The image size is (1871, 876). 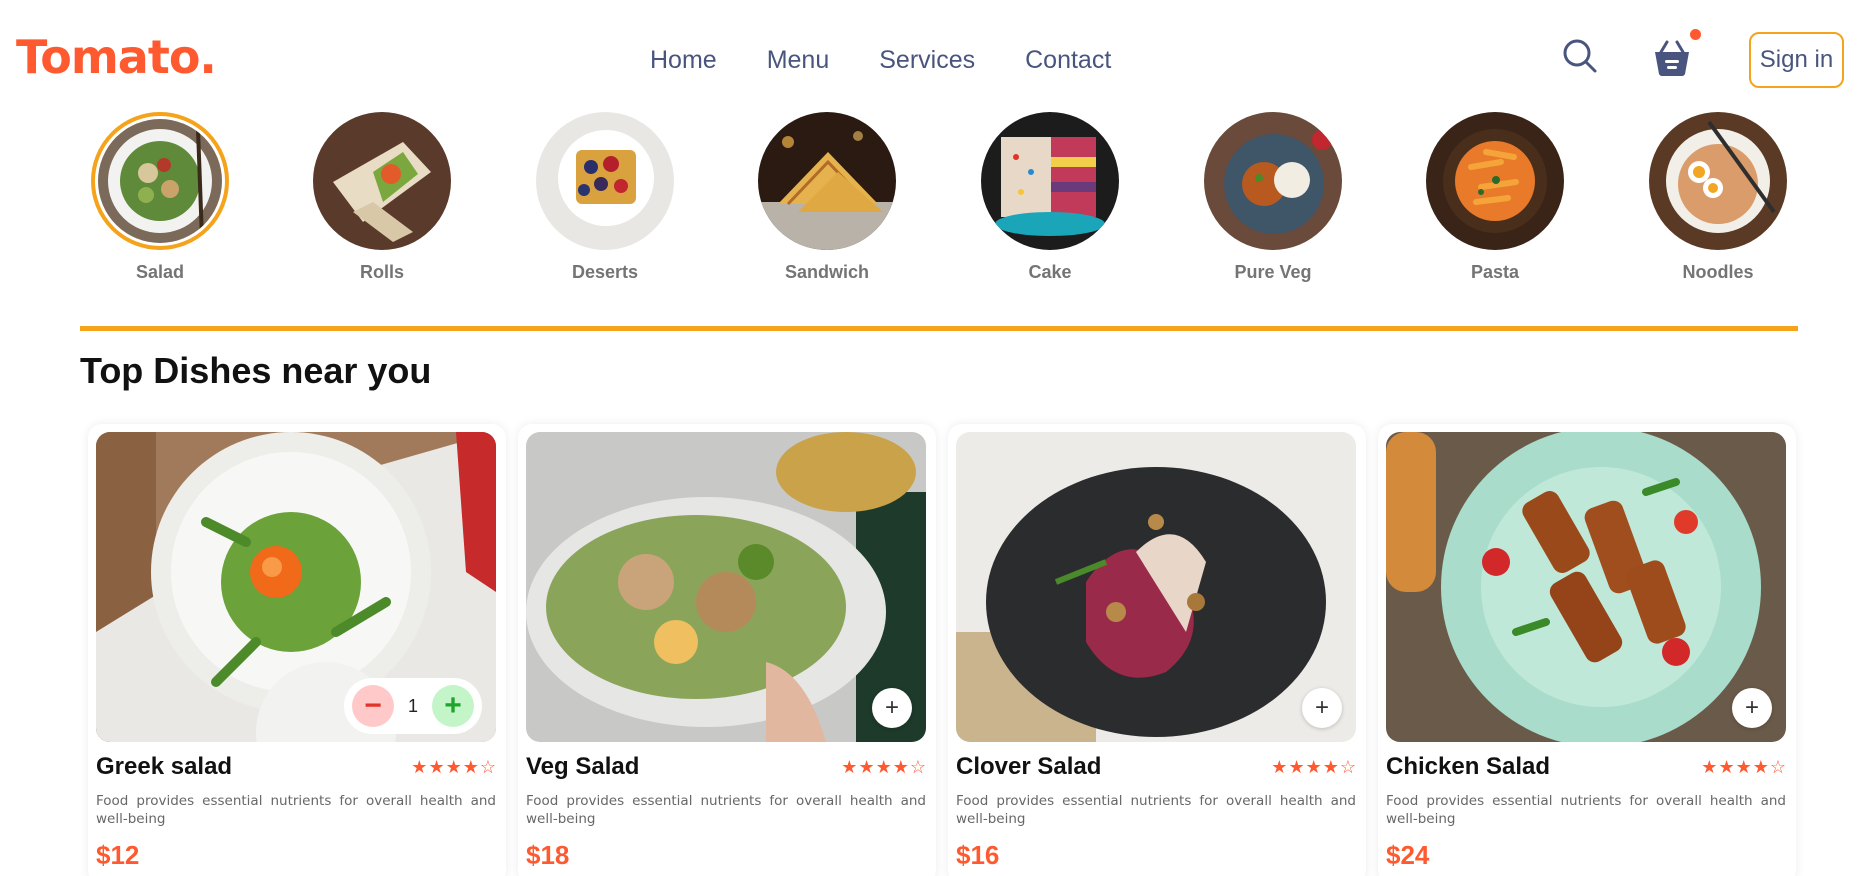 I want to click on category-label: Deserts, so click(x=605, y=272).